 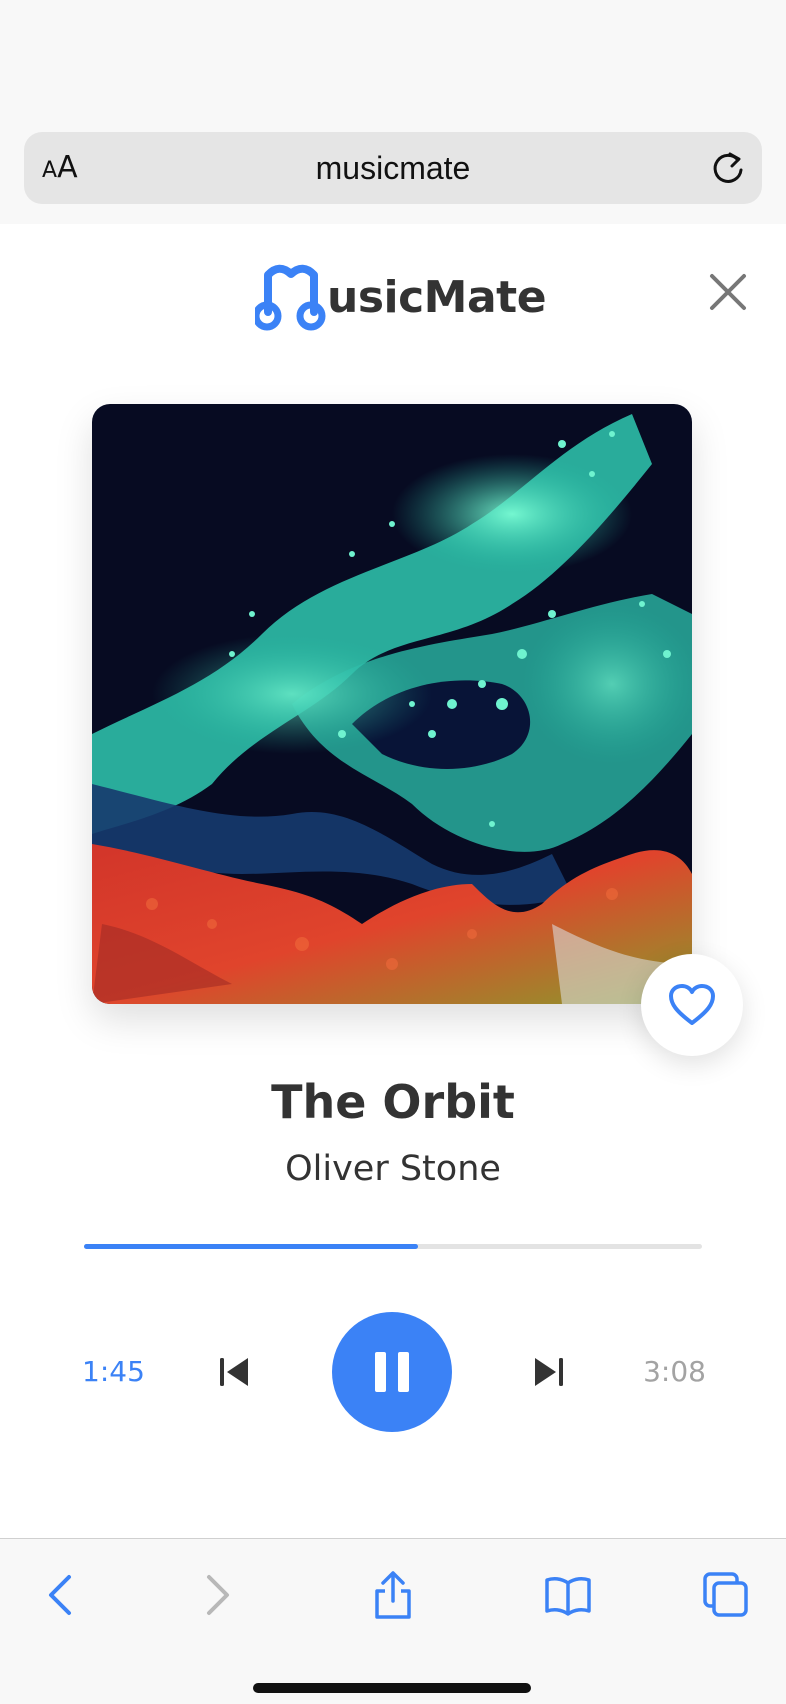 What do you see at coordinates (234, 1372) in the screenshot?
I see `skip-previous-icon` at bounding box center [234, 1372].